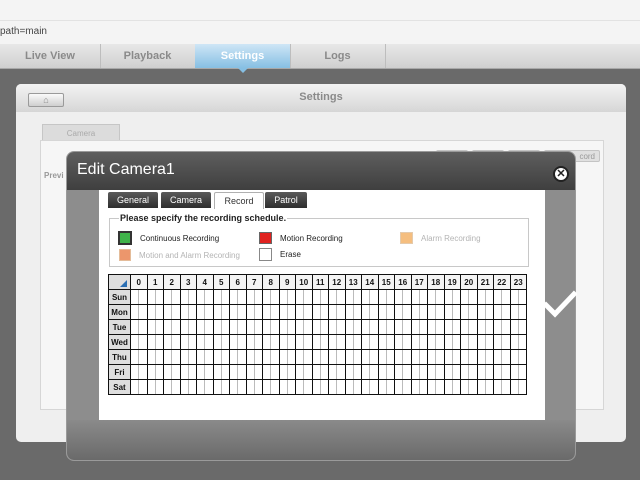 This screenshot has height=480, width=640. Describe the element at coordinates (304, 282) in the screenshot. I see `hour-header: 10` at that location.